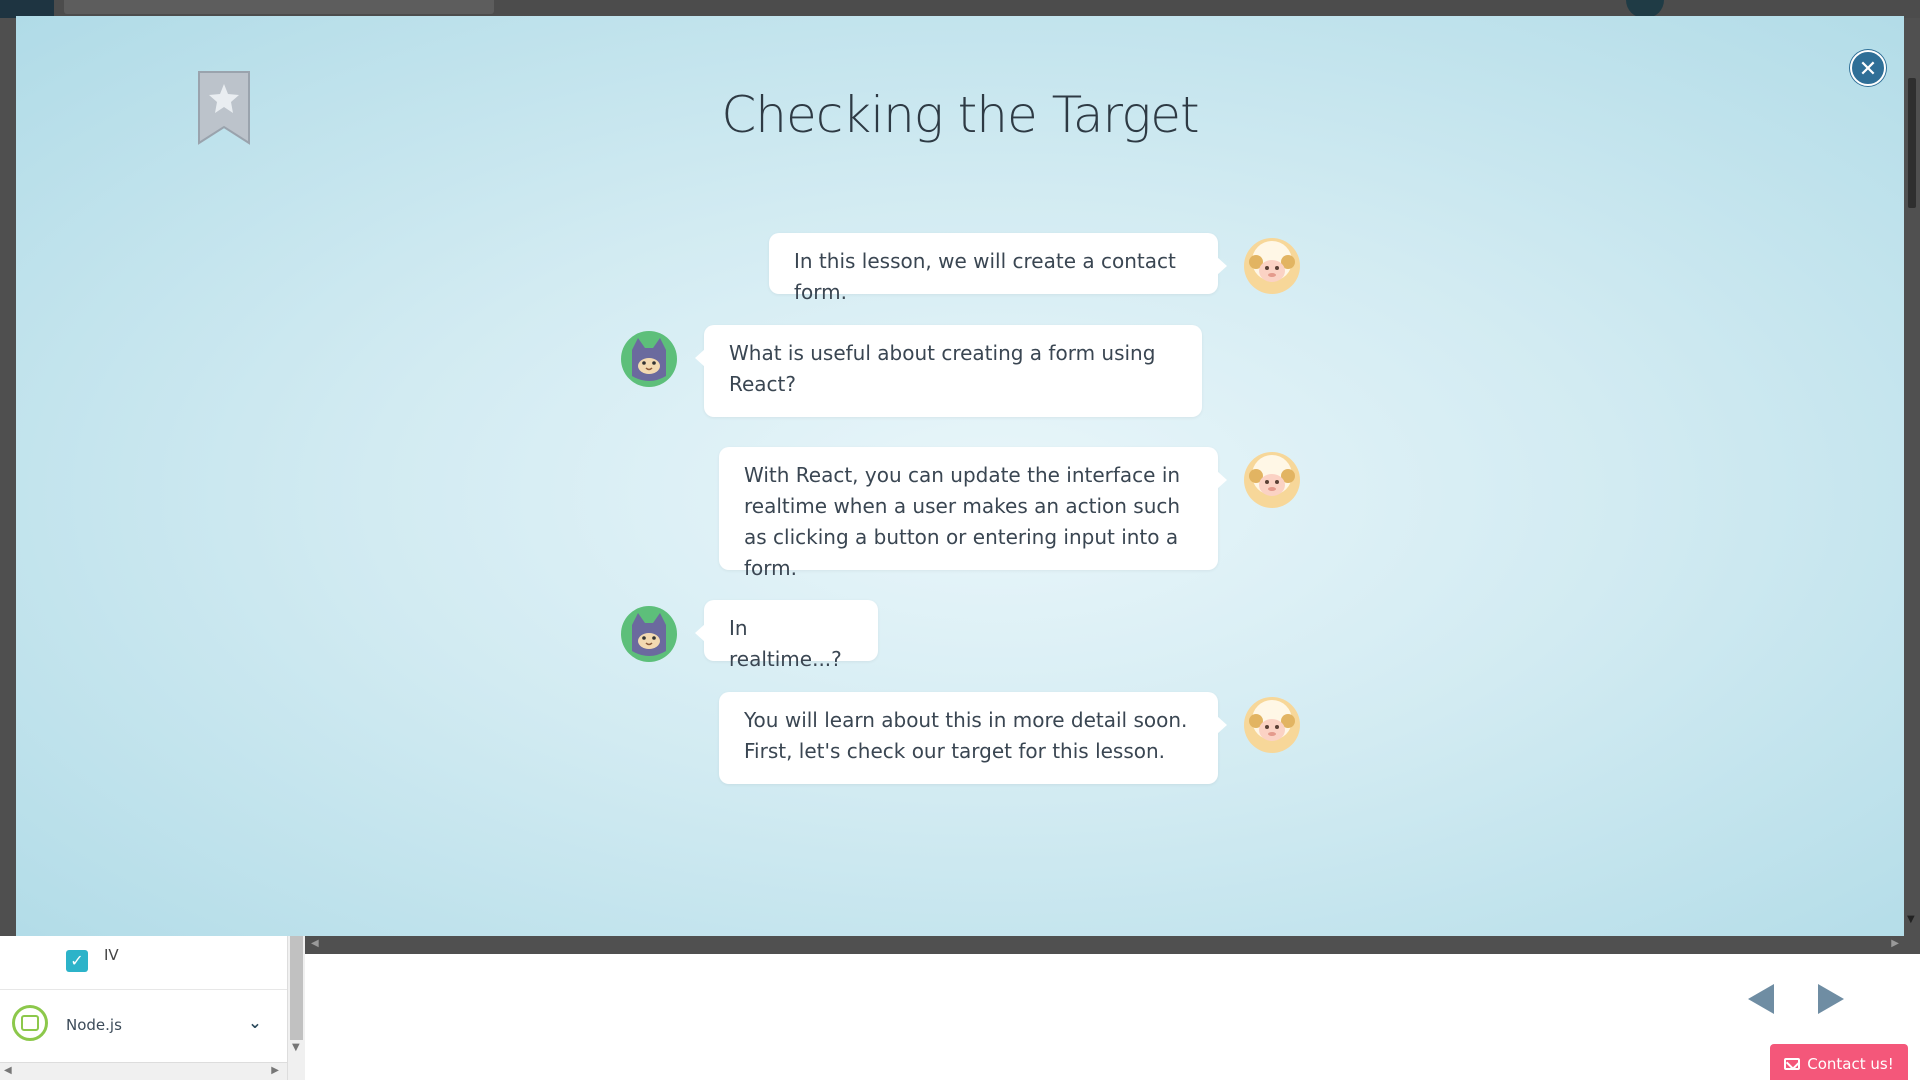 The width and height of the screenshot is (1920, 1080). I want to click on chat-text: In realtime...?, so click(785, 643).